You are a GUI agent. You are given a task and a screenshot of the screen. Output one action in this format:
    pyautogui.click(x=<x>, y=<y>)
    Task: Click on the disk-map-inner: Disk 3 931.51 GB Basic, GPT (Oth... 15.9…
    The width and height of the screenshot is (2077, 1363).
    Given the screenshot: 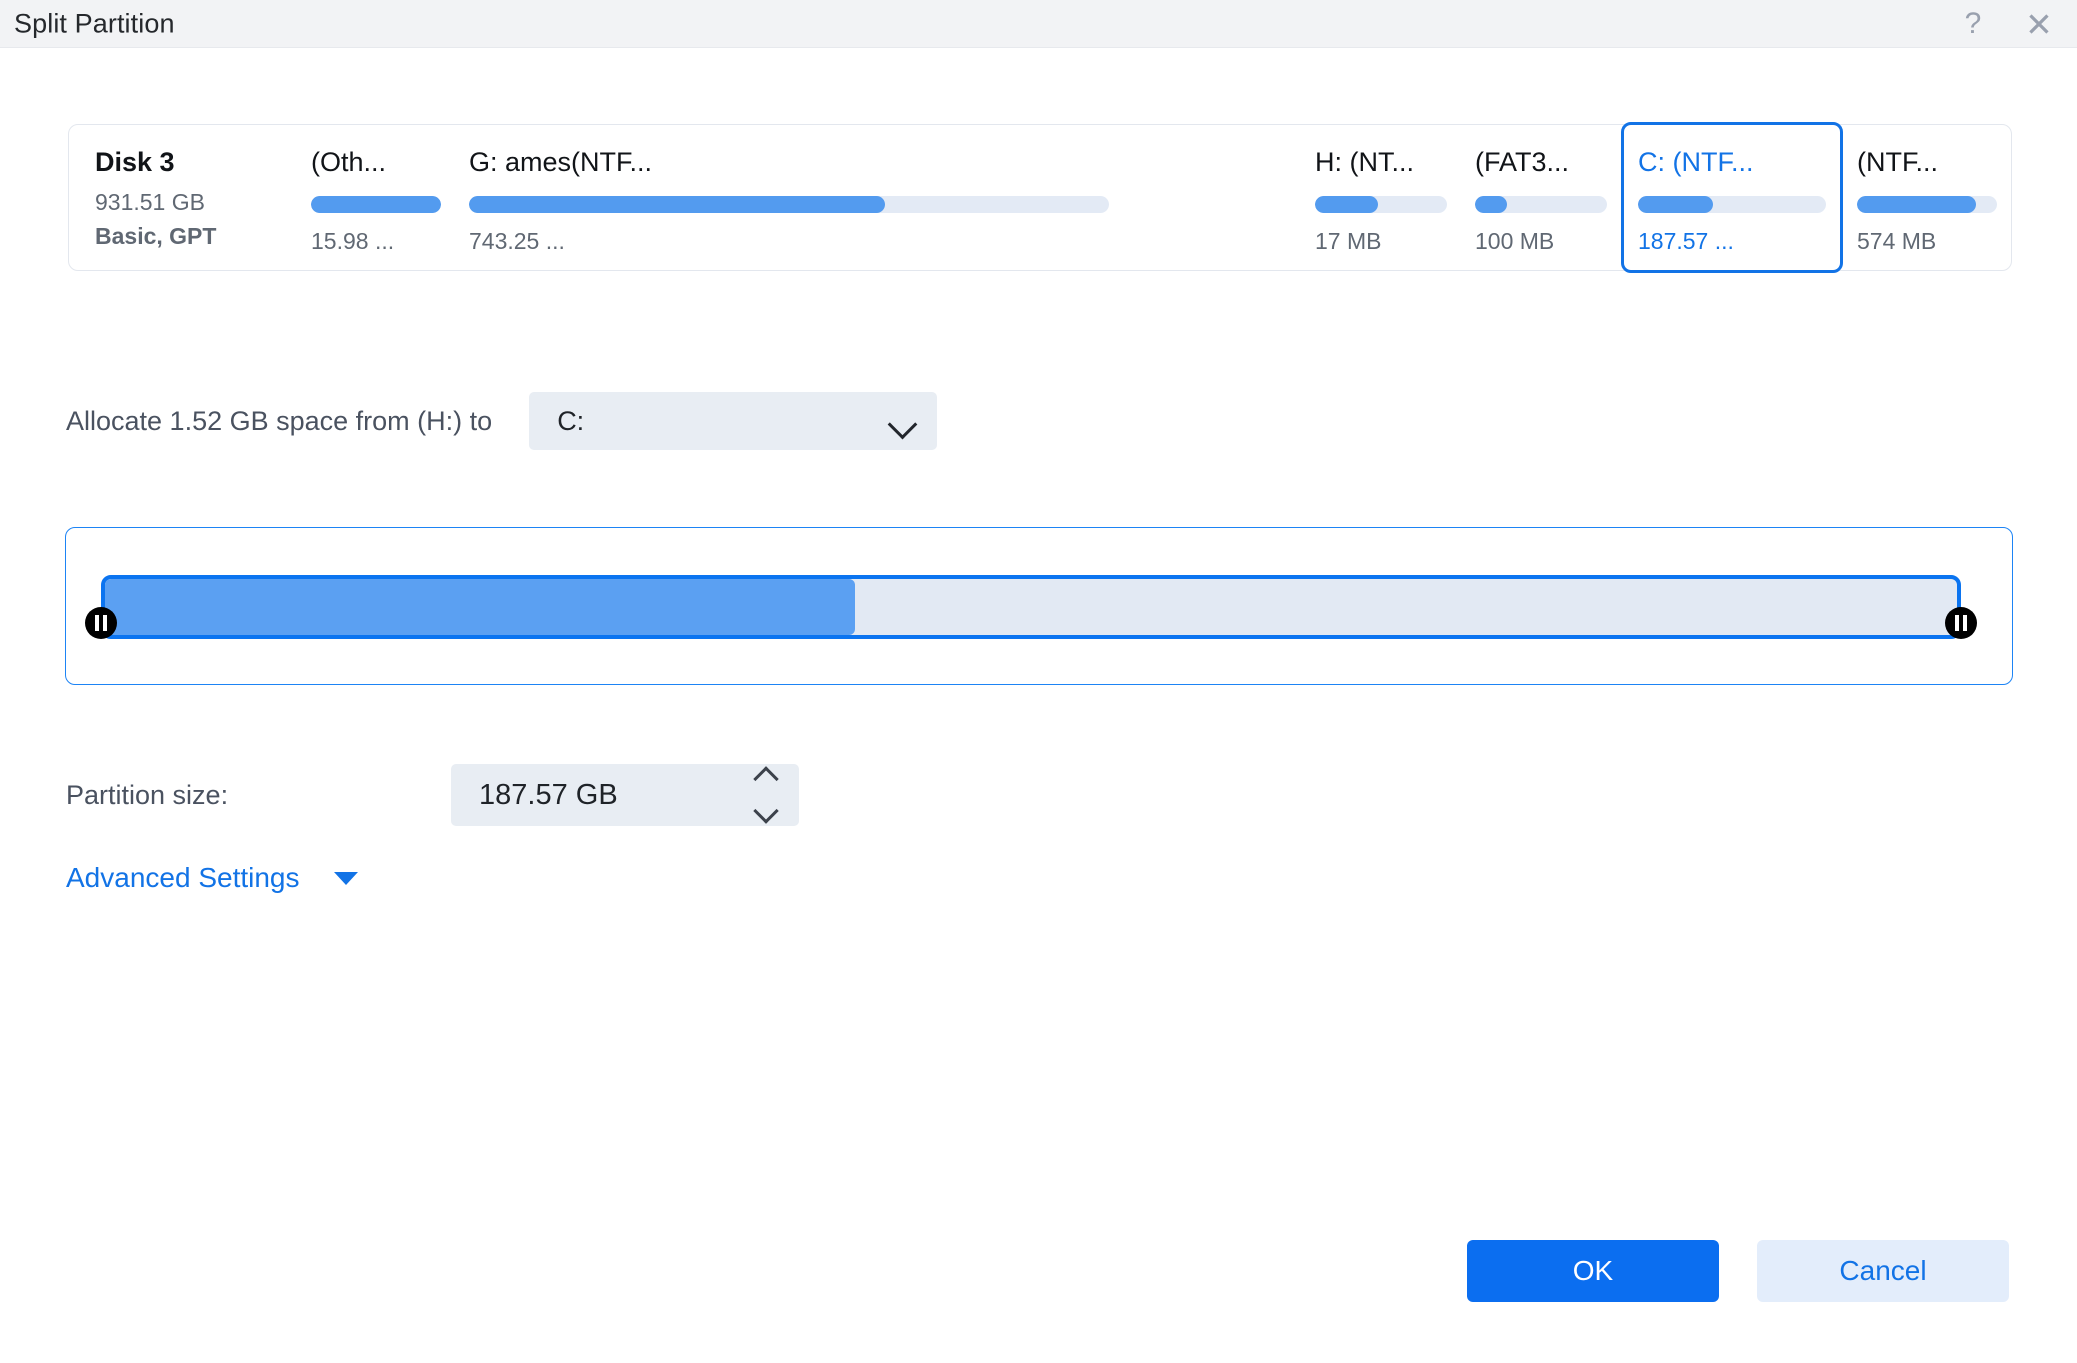 What is the action you would take?
    pyautogui.click(x=1040, y=197)
    